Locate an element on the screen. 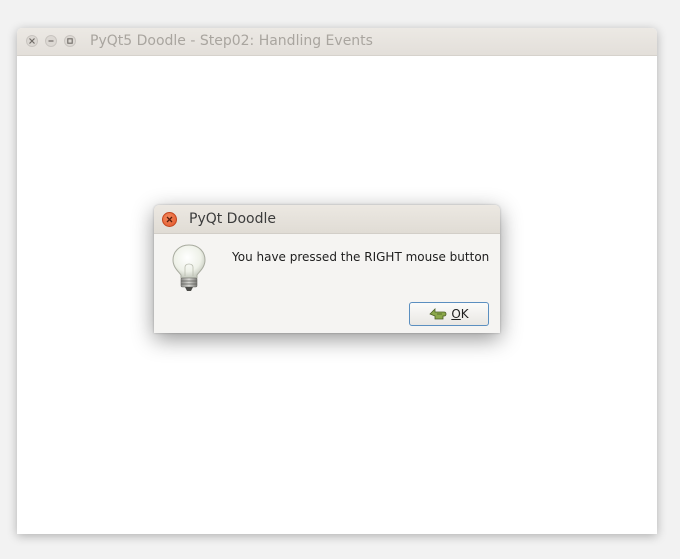  ok-button-label: OK is located at coordinates (459, 314).